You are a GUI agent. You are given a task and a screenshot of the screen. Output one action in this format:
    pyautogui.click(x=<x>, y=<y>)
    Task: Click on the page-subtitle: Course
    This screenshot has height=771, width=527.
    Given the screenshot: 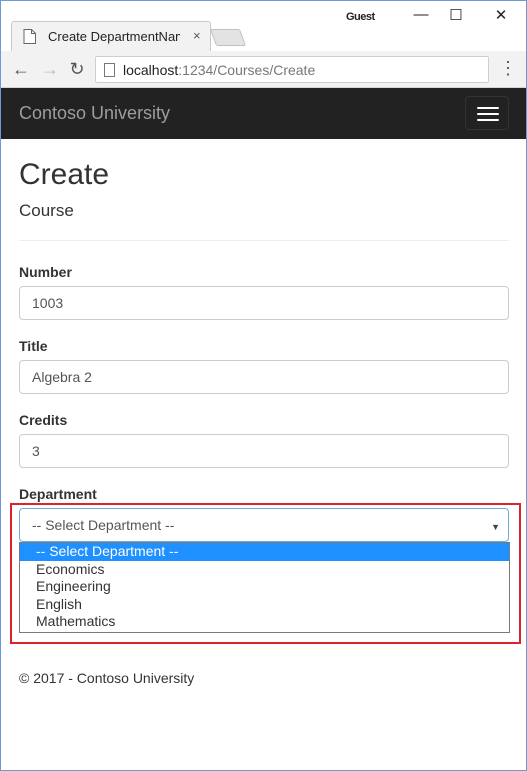 What is the action you would take?
    pyautogui.click(x=46, y=210)
    